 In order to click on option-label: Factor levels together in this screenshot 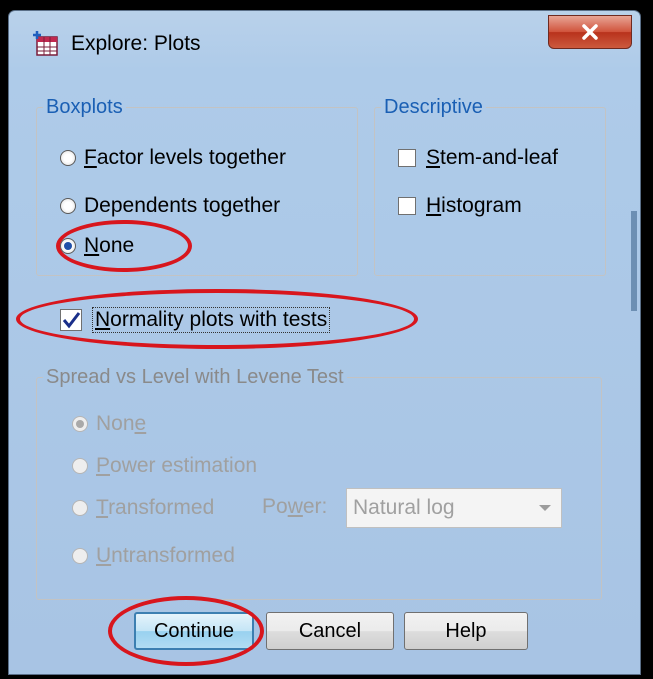, I will do `click(185, 157)`.